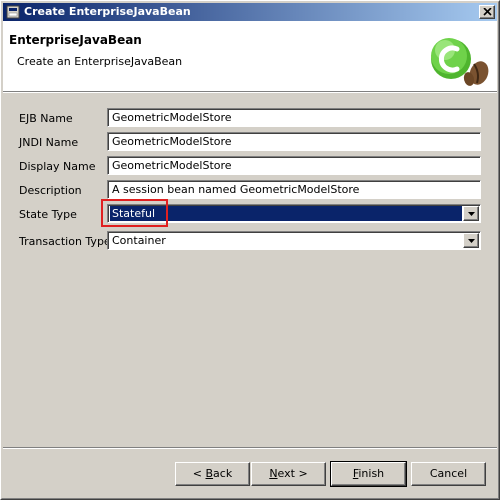 Image resolution: width=500 pixels, height=500 pixels. Describe the element at coordinates (460, 62) in the screenshot. I see `wizard-bean-icon` at that location.